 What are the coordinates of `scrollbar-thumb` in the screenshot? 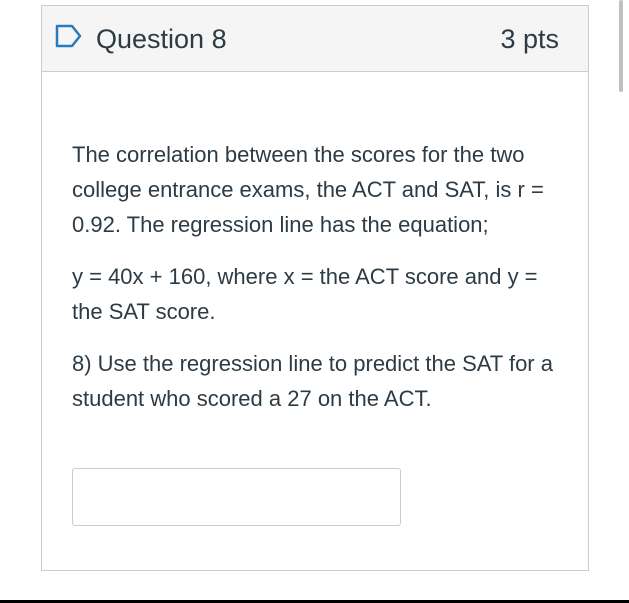 It's located at (621, 46).